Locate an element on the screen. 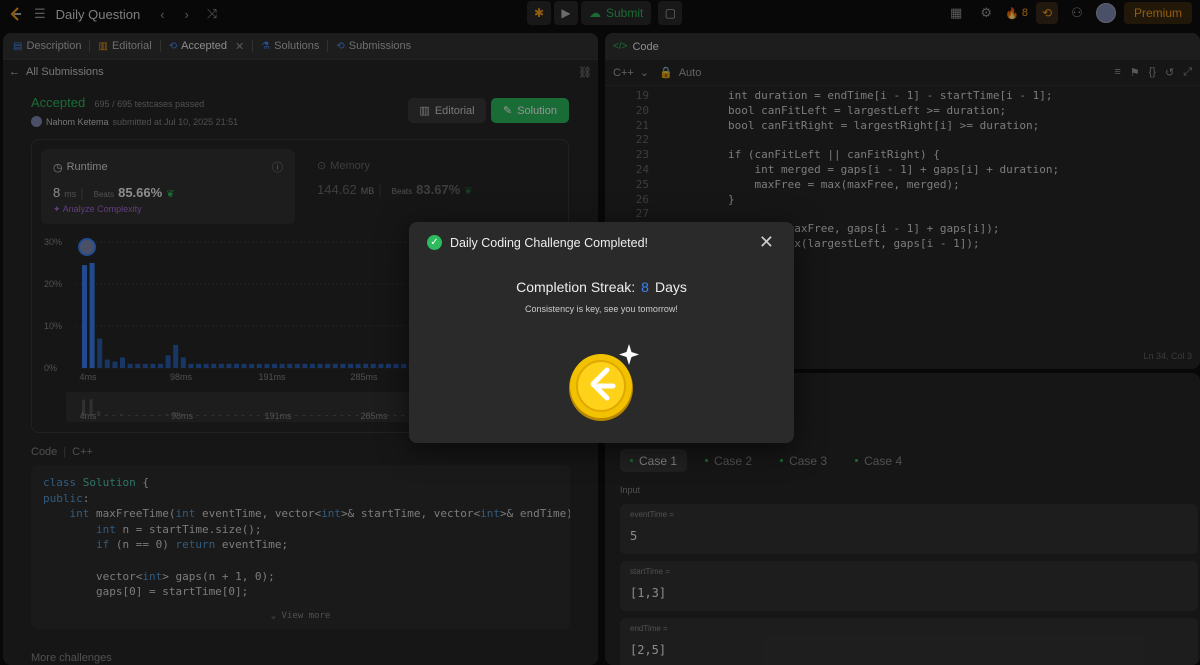  completion-streak: Completion Streak: 8 Days is located at coordinates (601, 287).